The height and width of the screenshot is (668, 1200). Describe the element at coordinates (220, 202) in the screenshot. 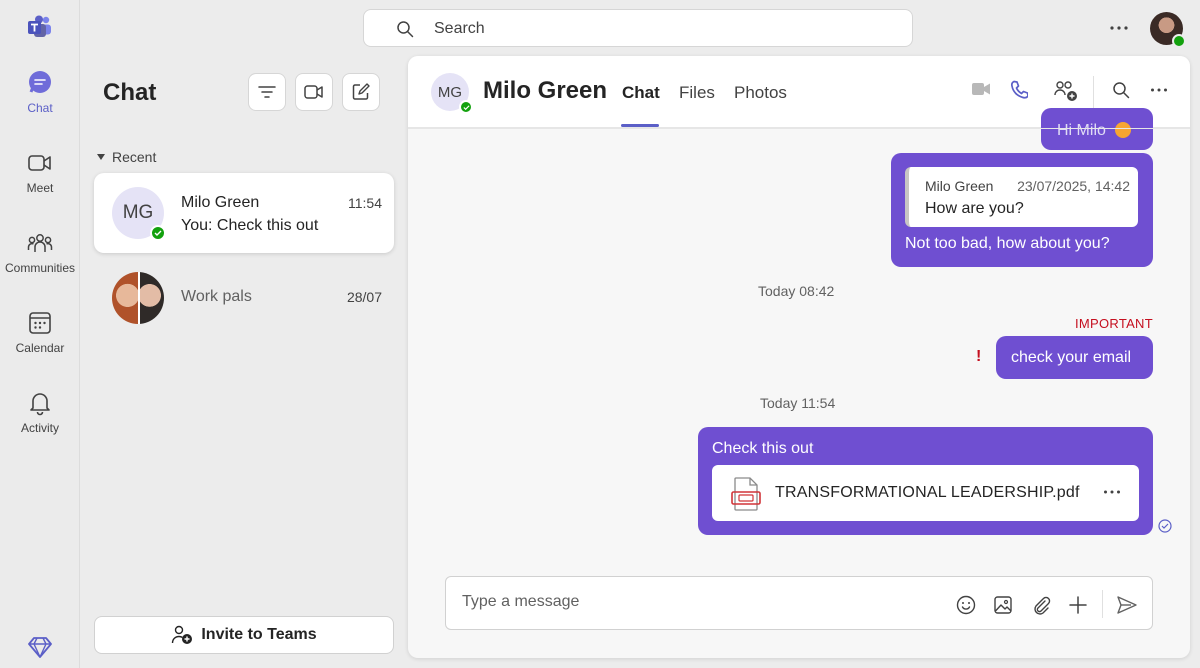

I see `conversation-name: Milo Green` at that location.